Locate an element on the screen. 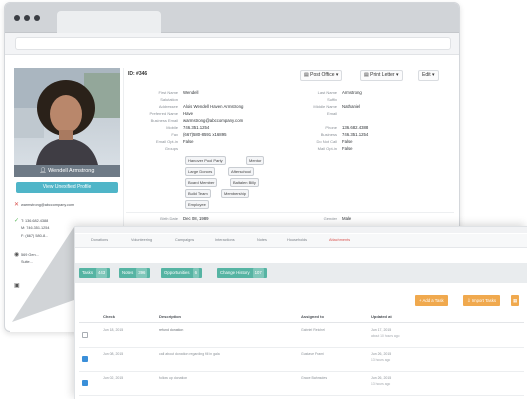  group-tag: Build Team is located at coordinates (198, 193).